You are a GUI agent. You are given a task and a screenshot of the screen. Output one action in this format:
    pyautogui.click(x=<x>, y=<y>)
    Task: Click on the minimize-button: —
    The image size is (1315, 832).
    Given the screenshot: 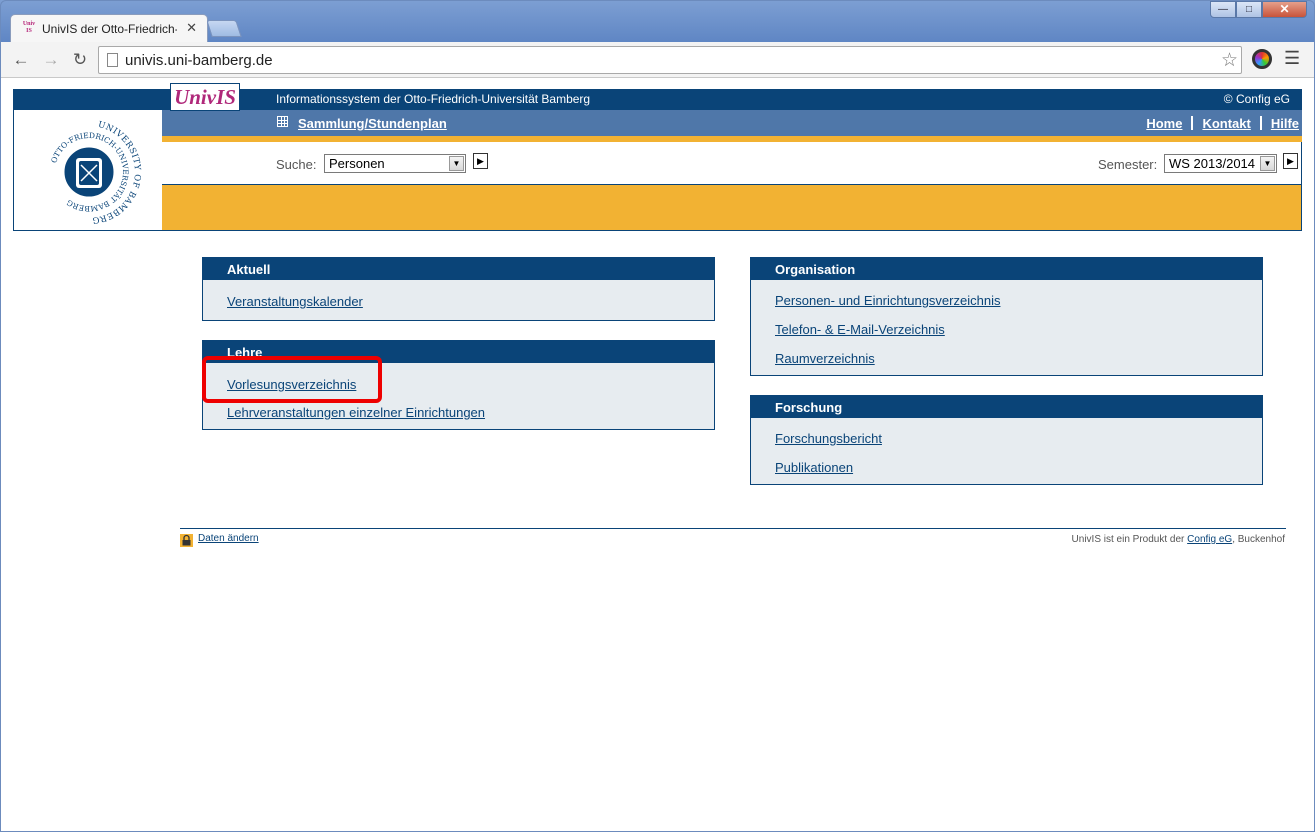 What is the action you would take?
    pyautogui.click(x=1223, y=9)
    